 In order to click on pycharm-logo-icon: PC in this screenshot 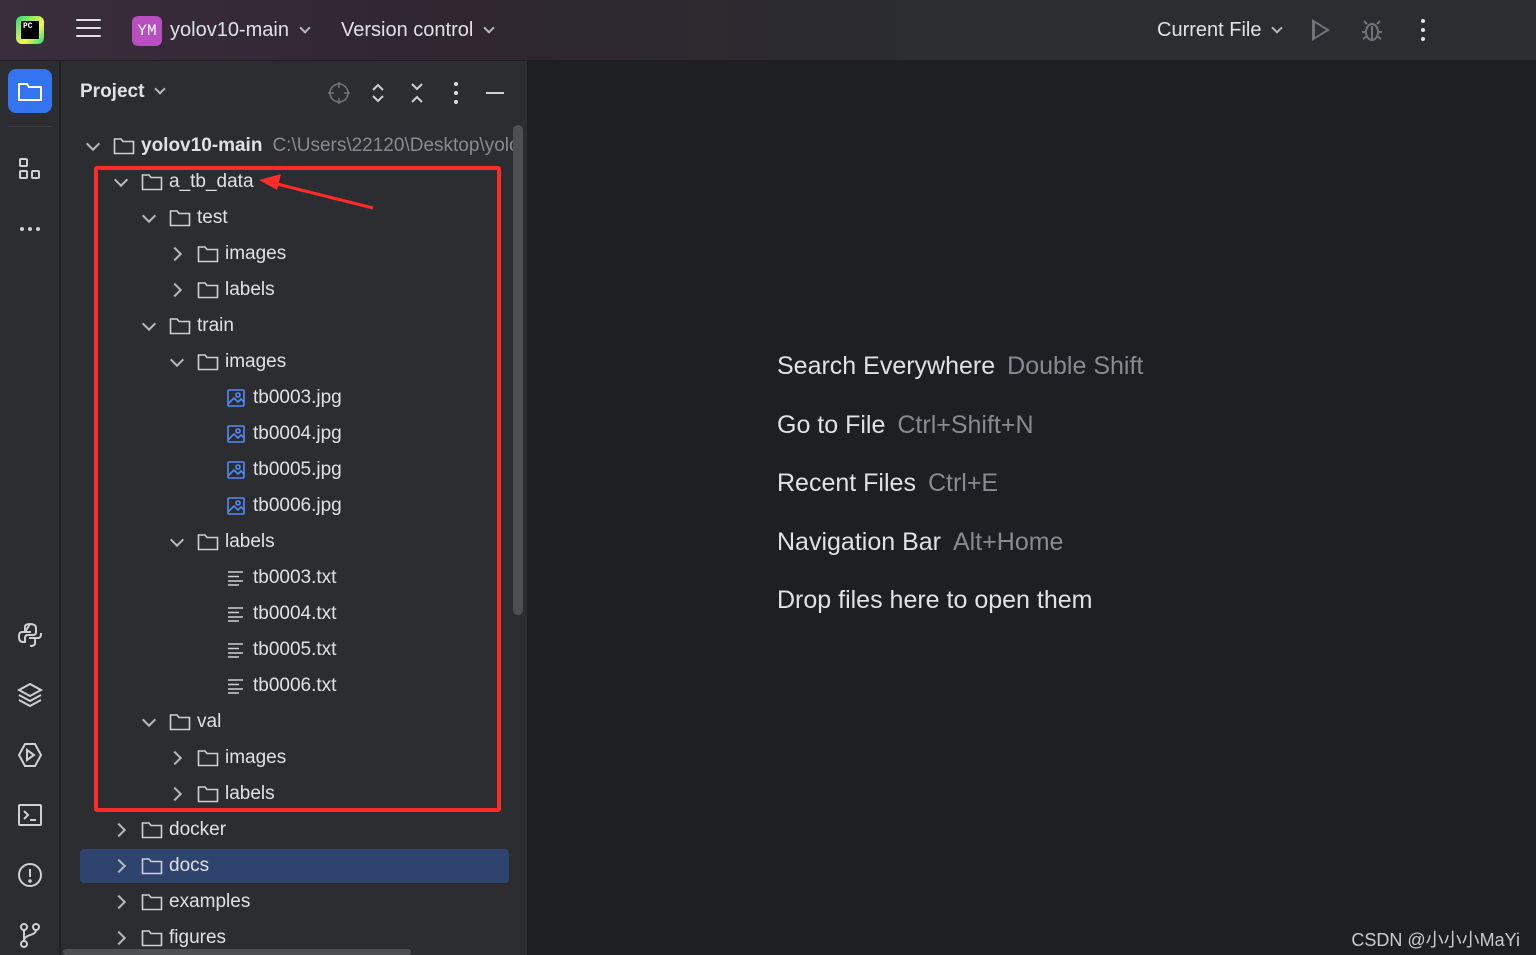, I will do `click(30, 30)`.